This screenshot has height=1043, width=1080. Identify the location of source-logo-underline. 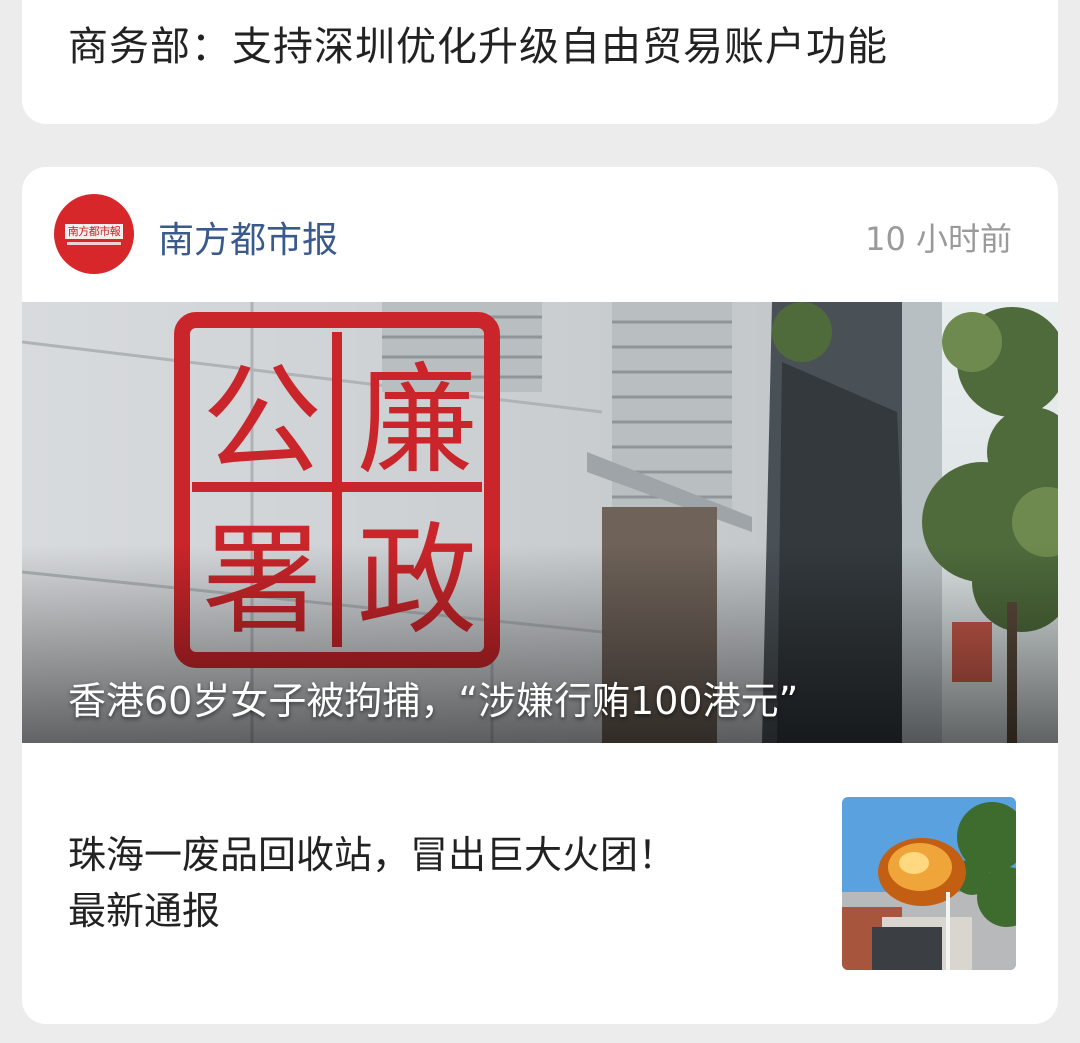
(94, 243).